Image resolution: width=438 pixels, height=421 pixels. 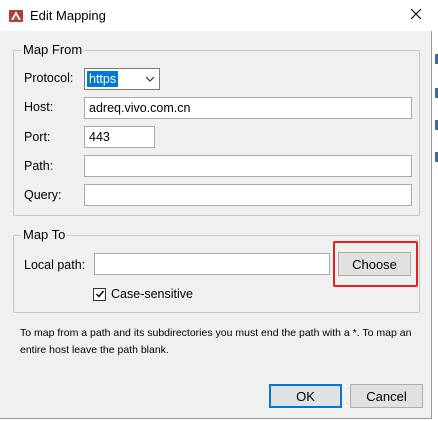 I want to click on port-input: 443, so click(x=119, y=137).